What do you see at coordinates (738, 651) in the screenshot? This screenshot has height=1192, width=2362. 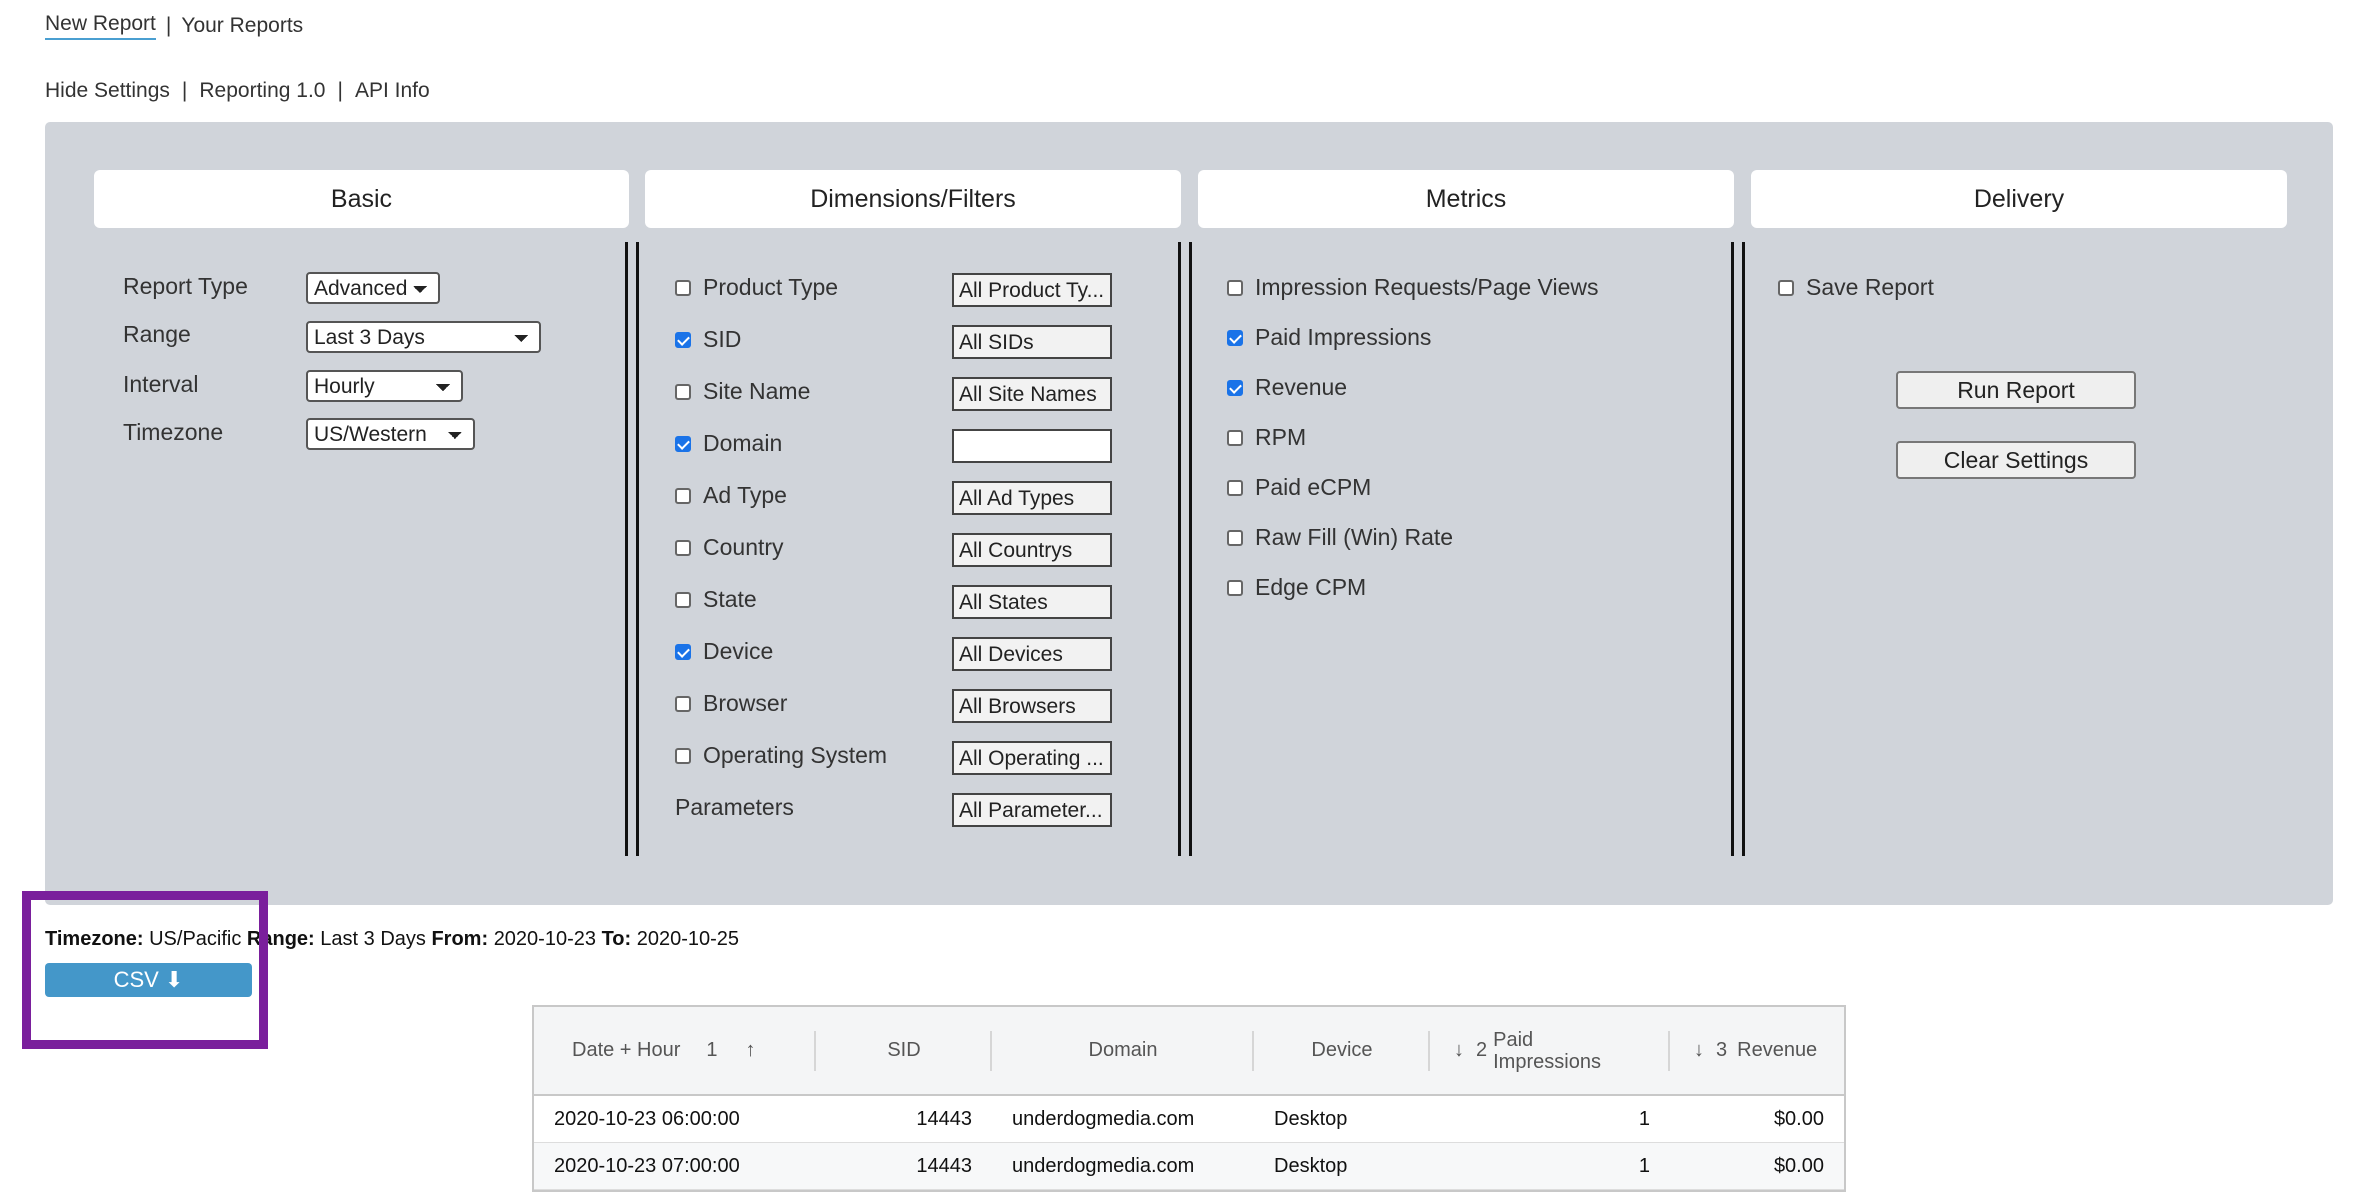 I see `dimension-label: Device` at bounding box center [738, 651].